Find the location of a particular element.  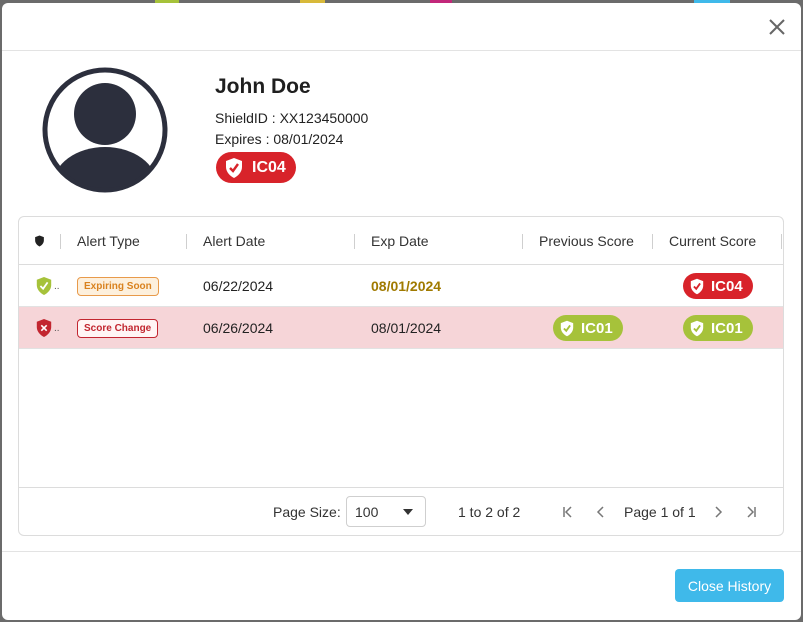

alert-type-cell: Score Change is located at coordinates (118, 328).